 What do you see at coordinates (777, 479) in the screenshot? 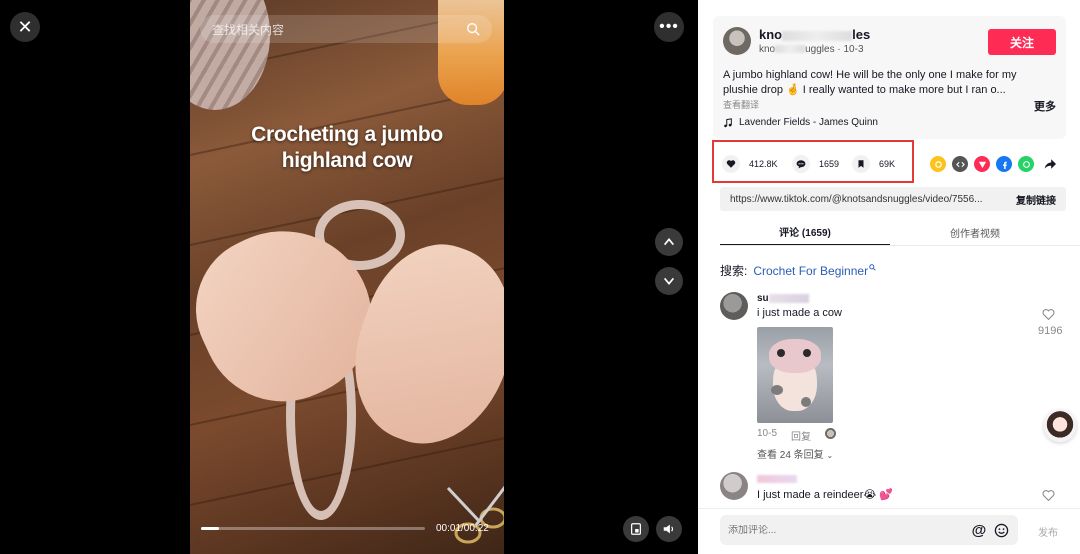
I see `commenter-name` at bounding box center [777, 479].